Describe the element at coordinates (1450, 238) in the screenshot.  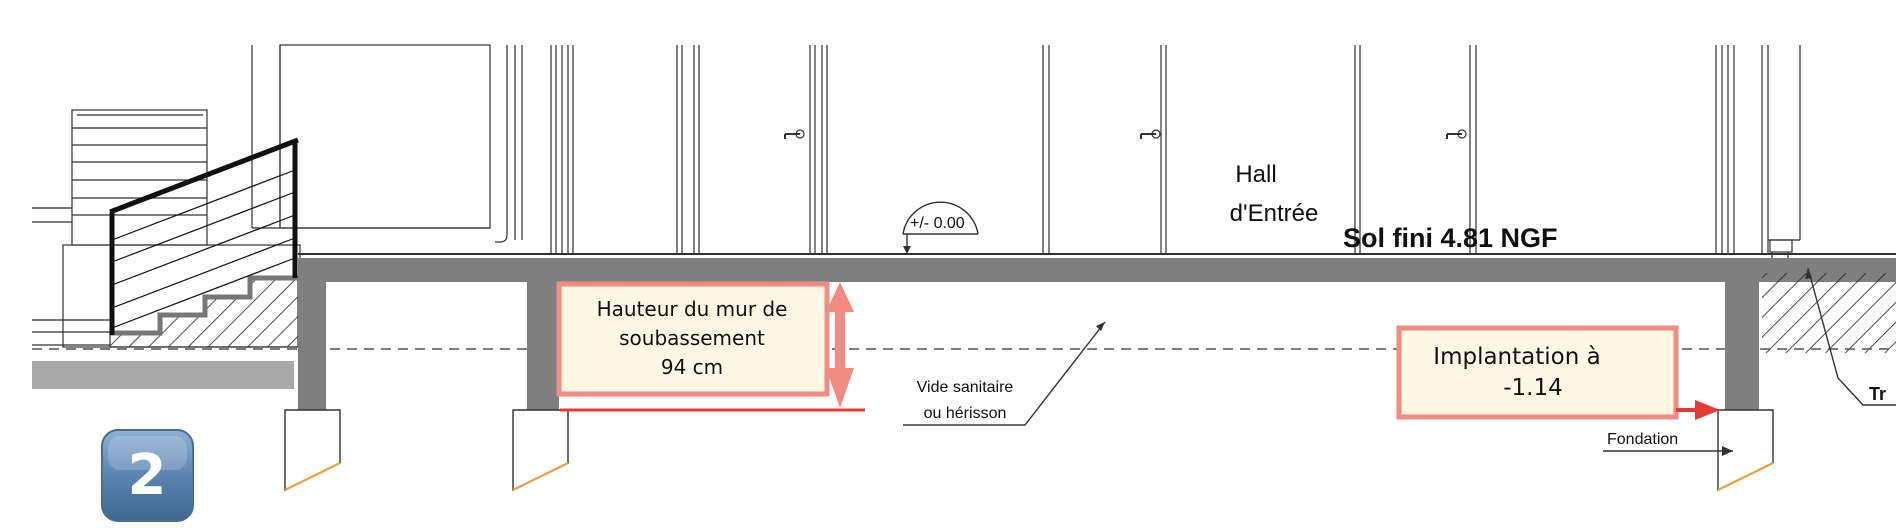
I see `floor-level-label: Sol fini 4.81 NGF` at that location.